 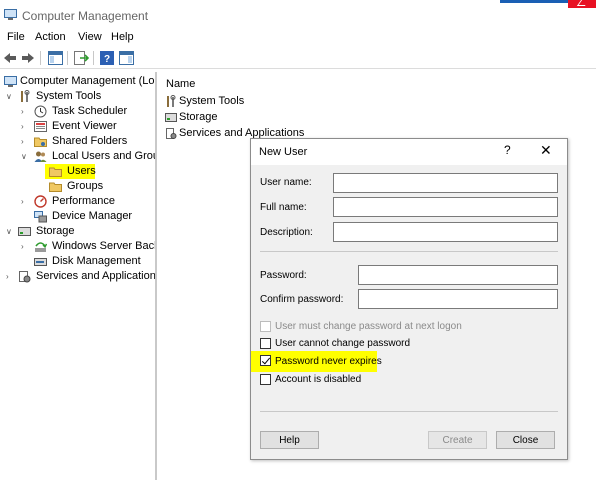 I want to click on close-icon: ✕, so click(x=546, y=150).